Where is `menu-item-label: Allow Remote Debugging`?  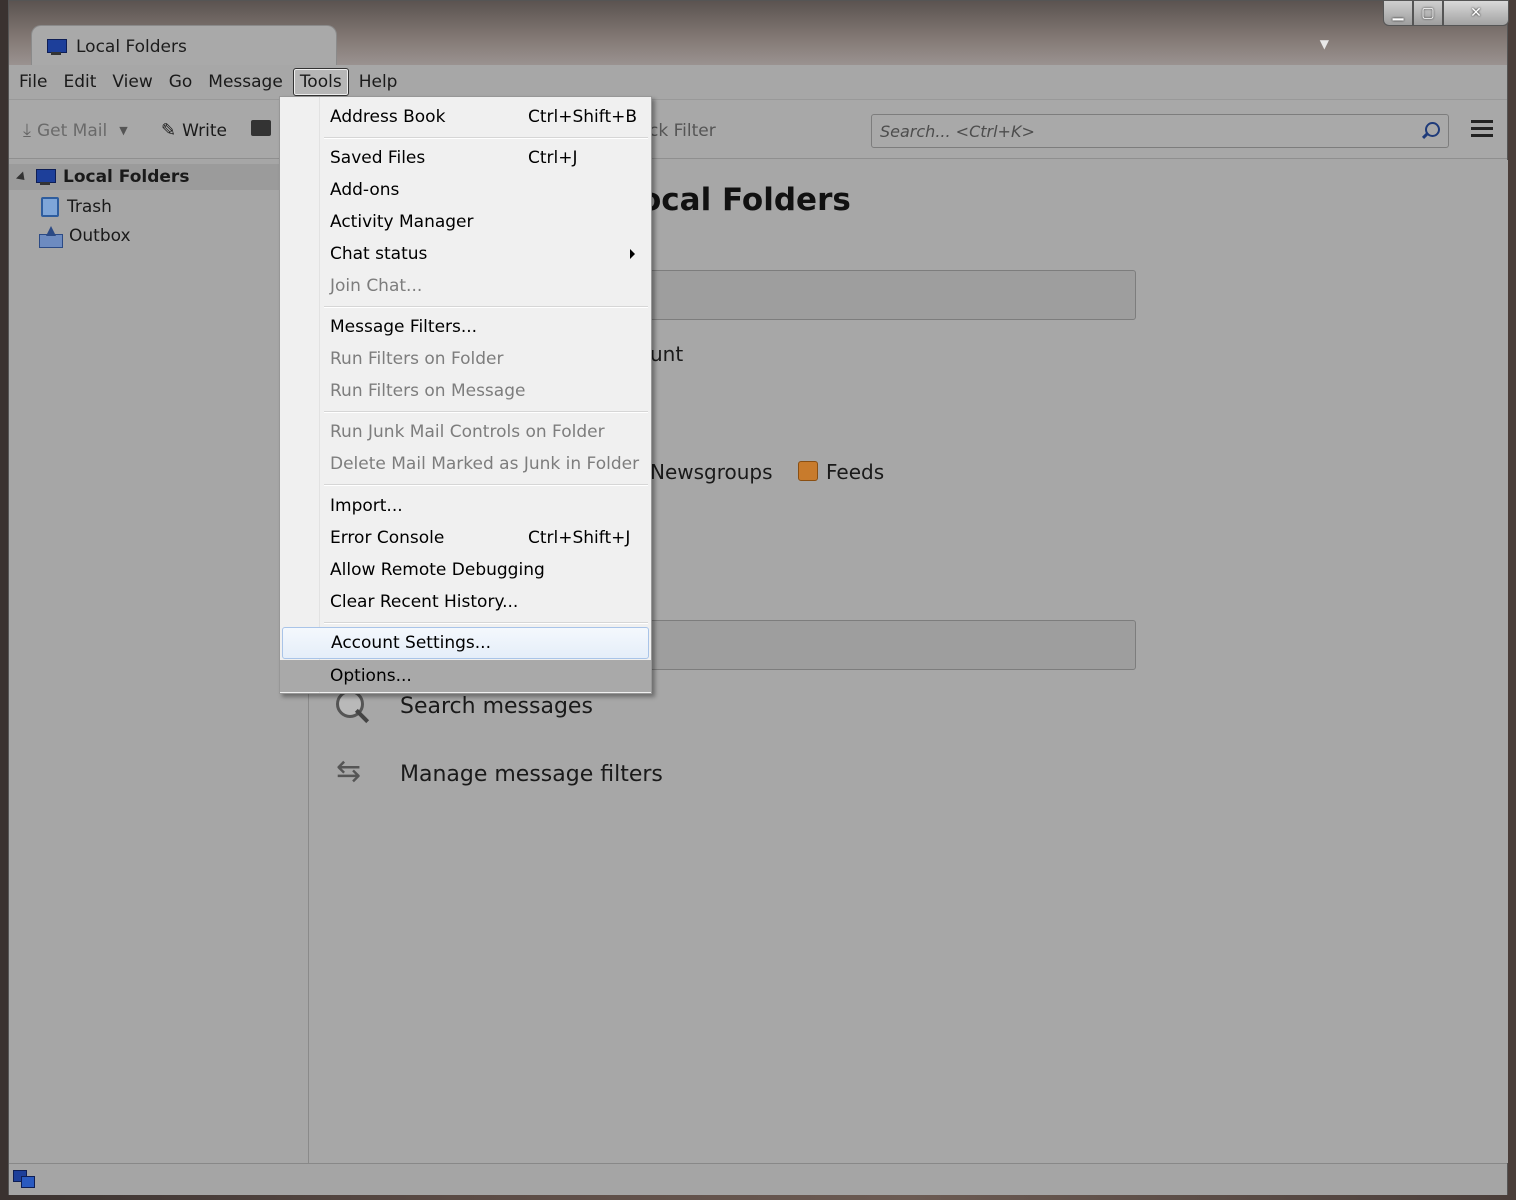
menu-item-label: Allow Remote Debugging is located at coordinates (437, 570).